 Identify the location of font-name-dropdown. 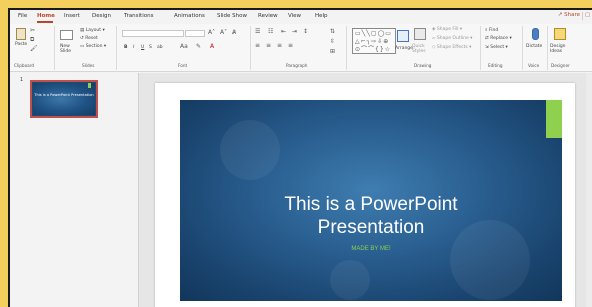
(153, 33).